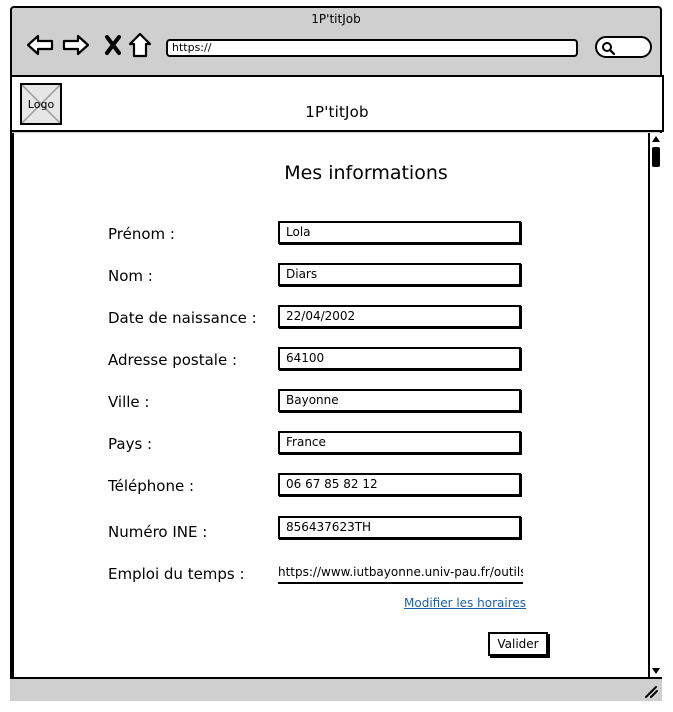  What do you see at coordinates (399, 358) in the screenshot?
I see `address-field: 64100` at bounding box center [399, 358].